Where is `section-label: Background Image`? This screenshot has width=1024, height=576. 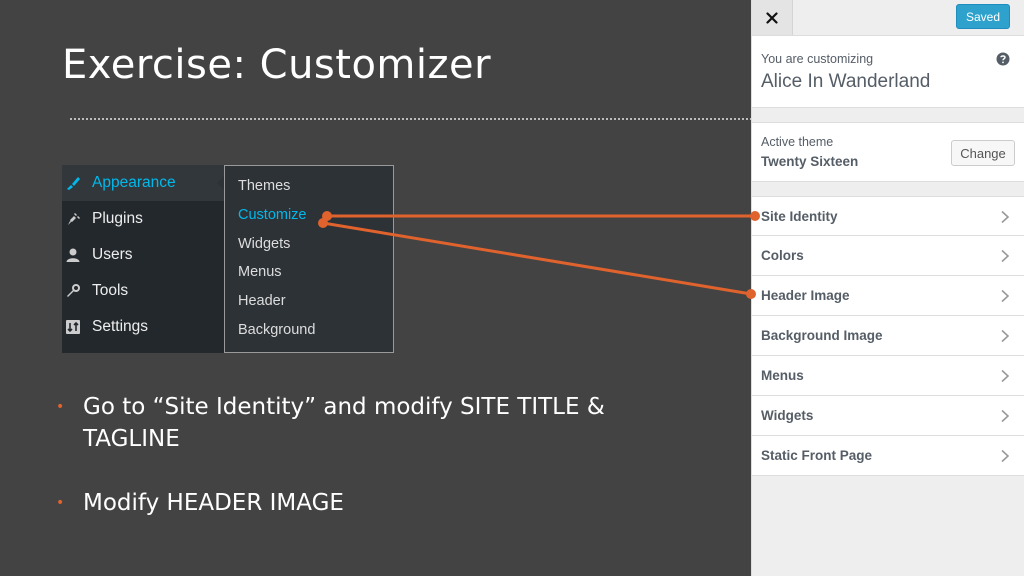
section-label: Background Image is located at coordinates (822, 335).